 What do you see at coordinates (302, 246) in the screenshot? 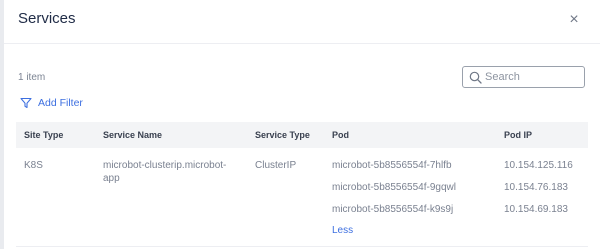
I see `row-divider` at bounding box center [302, 246].